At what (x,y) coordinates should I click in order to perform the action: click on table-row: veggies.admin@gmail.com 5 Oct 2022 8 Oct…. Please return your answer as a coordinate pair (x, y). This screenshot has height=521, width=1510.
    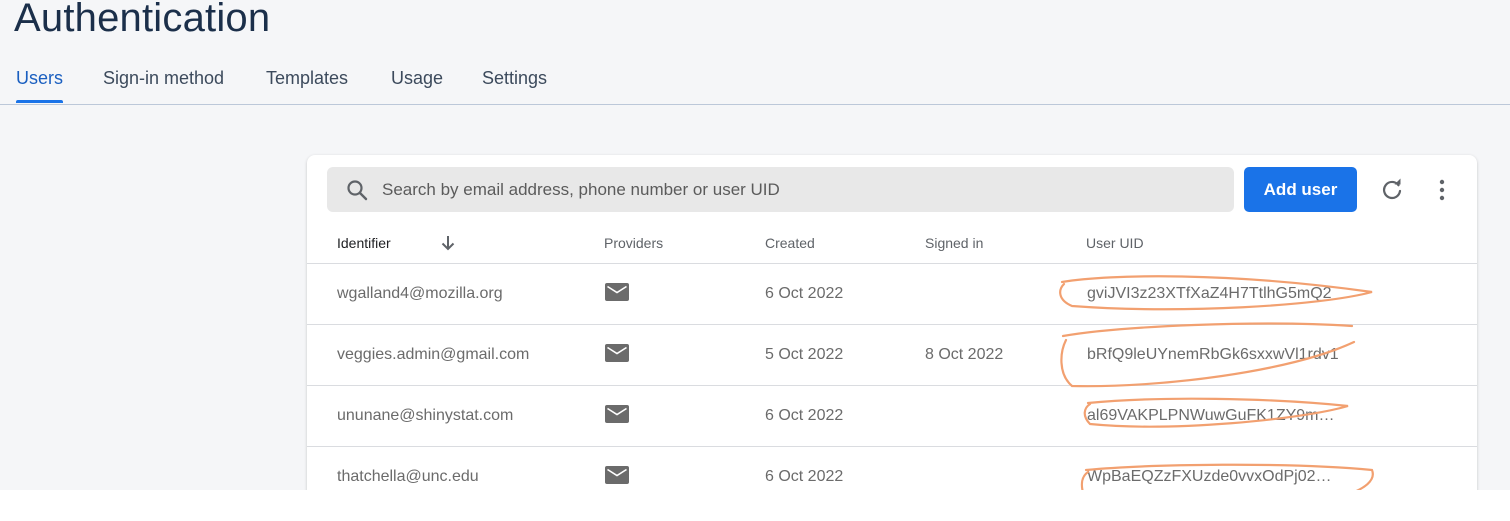
    Looking at the image, I should click on (892, 355).